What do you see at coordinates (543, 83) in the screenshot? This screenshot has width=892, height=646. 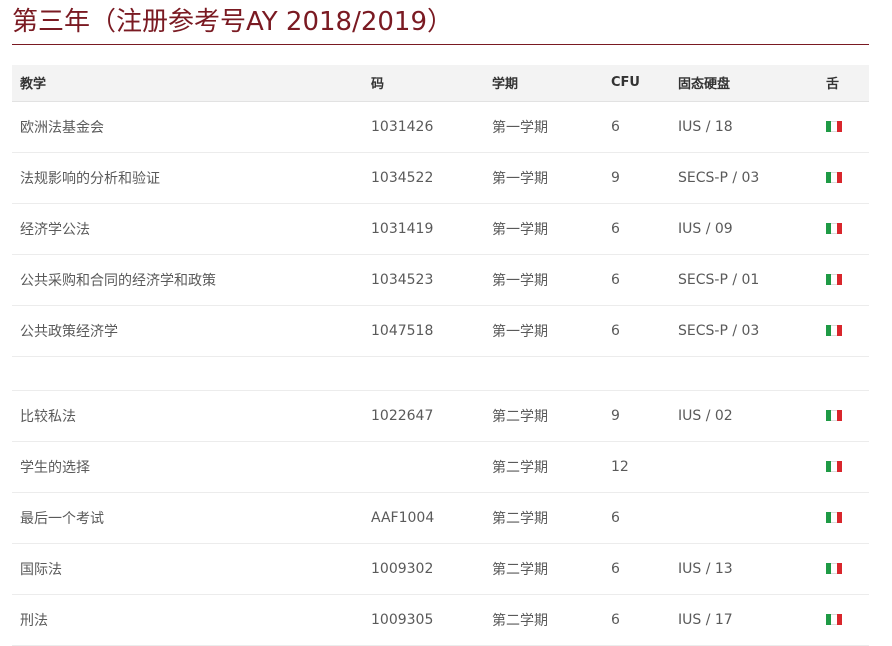 I see `header-semester: 学期` at bounding box center [543, 83].